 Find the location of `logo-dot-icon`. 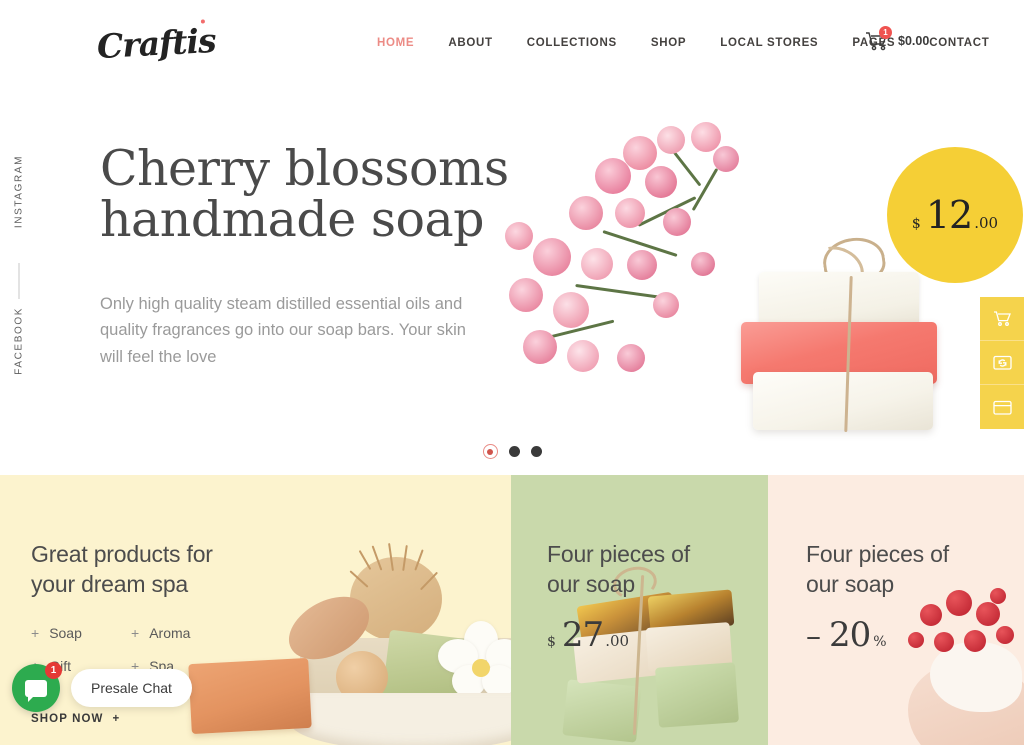

logo-dot-icon is located at coordinates (202, 21).